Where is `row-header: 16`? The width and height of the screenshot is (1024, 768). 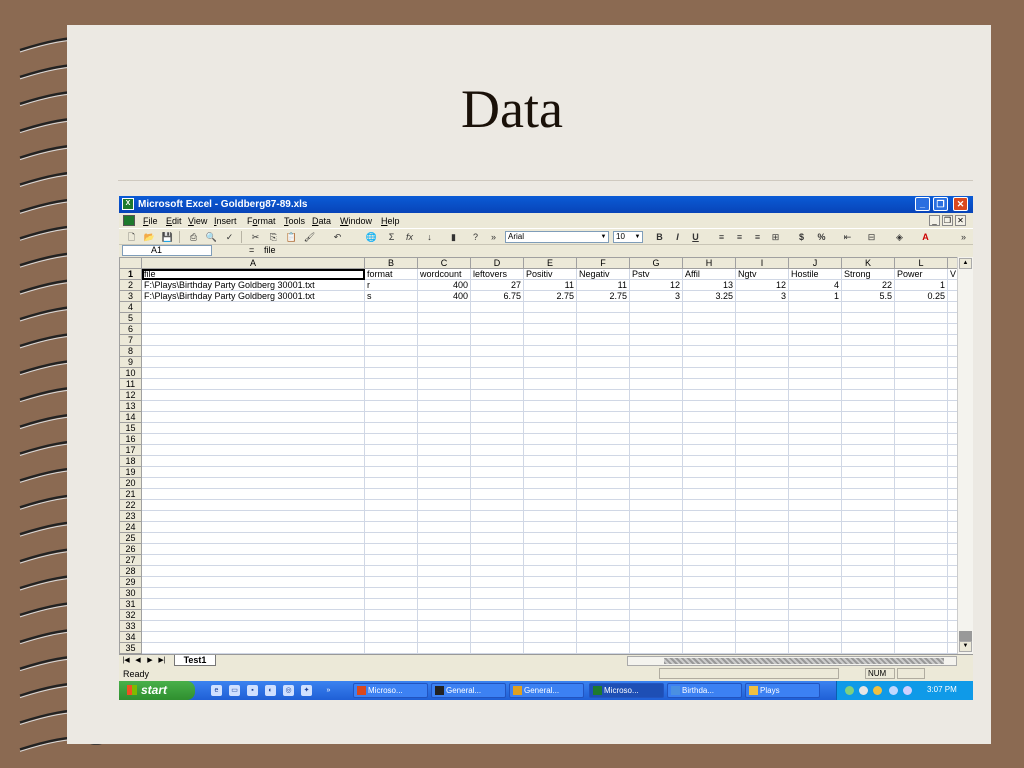 row-header: 16 is located at coordinates (130, 439).